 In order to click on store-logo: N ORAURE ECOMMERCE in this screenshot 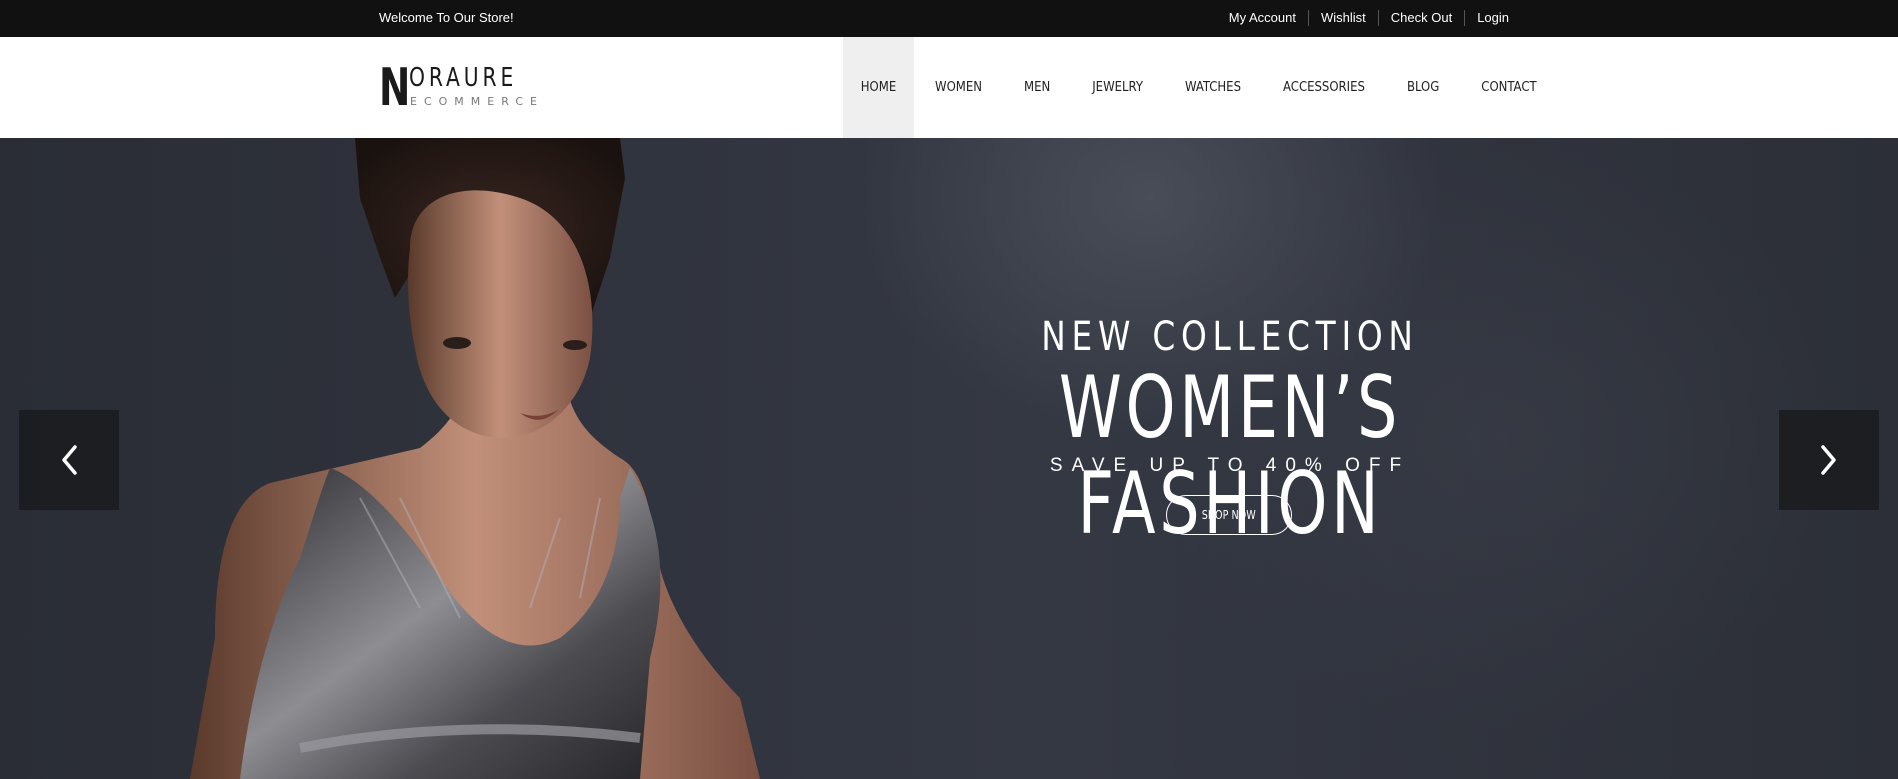, I will do `click(458, 88)`.